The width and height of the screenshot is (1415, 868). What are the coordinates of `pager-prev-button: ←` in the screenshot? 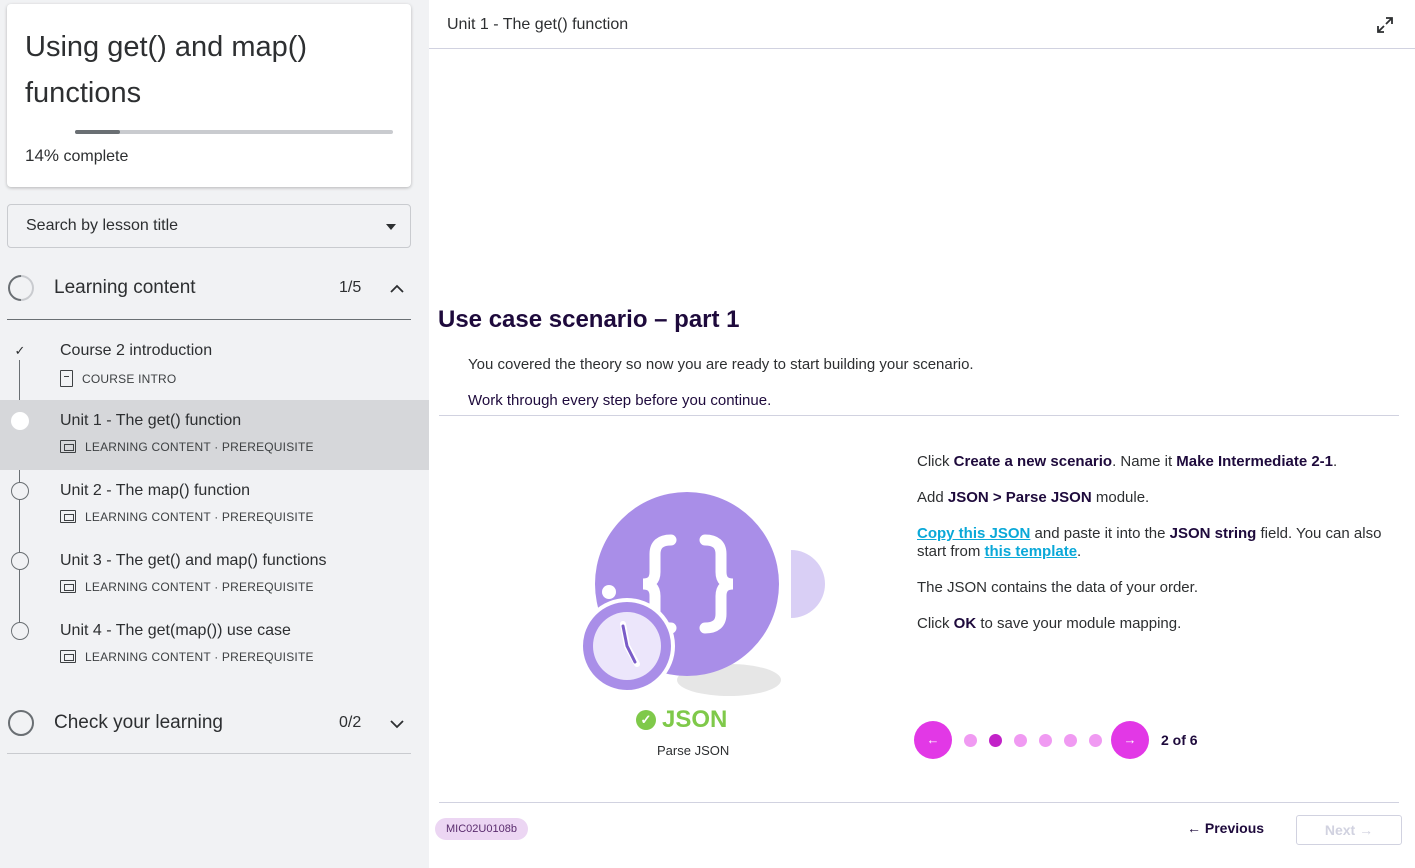 It's located at (933, 740).